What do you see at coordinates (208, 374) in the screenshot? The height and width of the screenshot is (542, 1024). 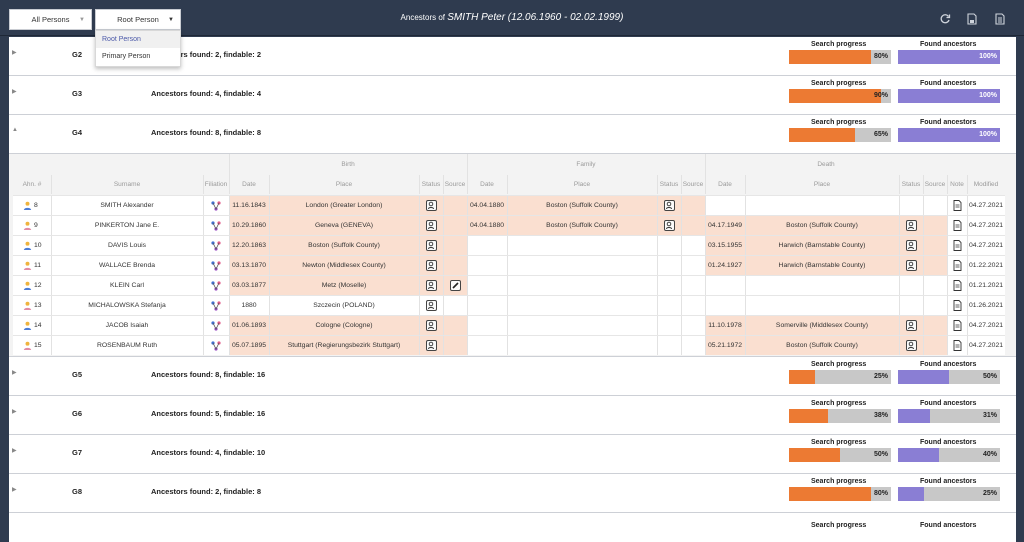 I see `generation-found-text: Ancestors found: 8, findable: 16` at bounding box center [208, 374].